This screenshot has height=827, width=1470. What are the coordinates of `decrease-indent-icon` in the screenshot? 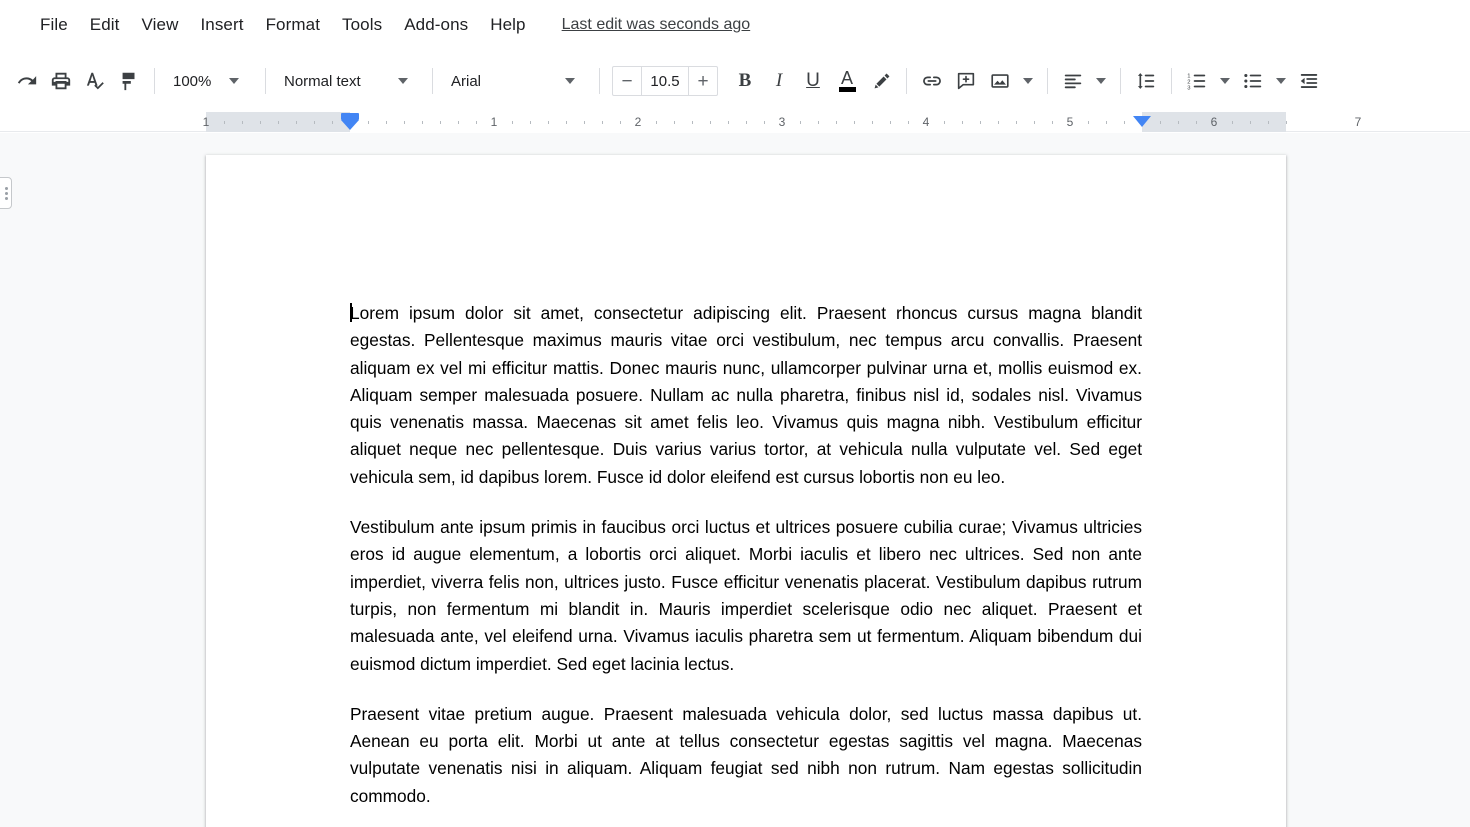 It's located at (1309, 81).